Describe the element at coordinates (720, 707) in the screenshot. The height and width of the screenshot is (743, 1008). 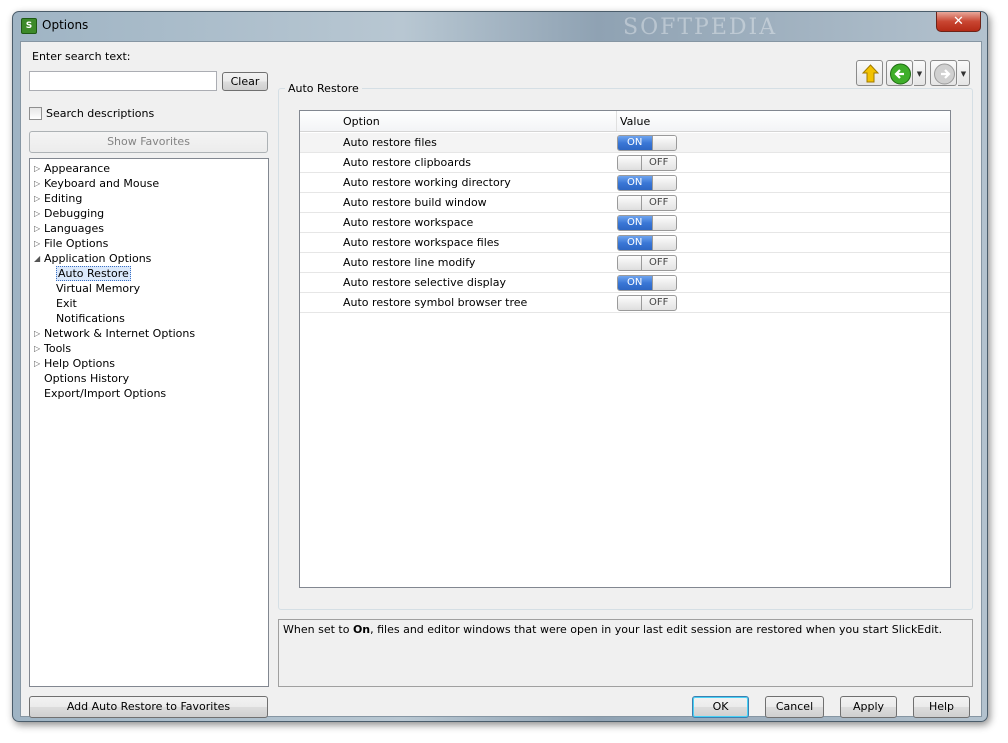
I see `ok-button: OK` at that location.